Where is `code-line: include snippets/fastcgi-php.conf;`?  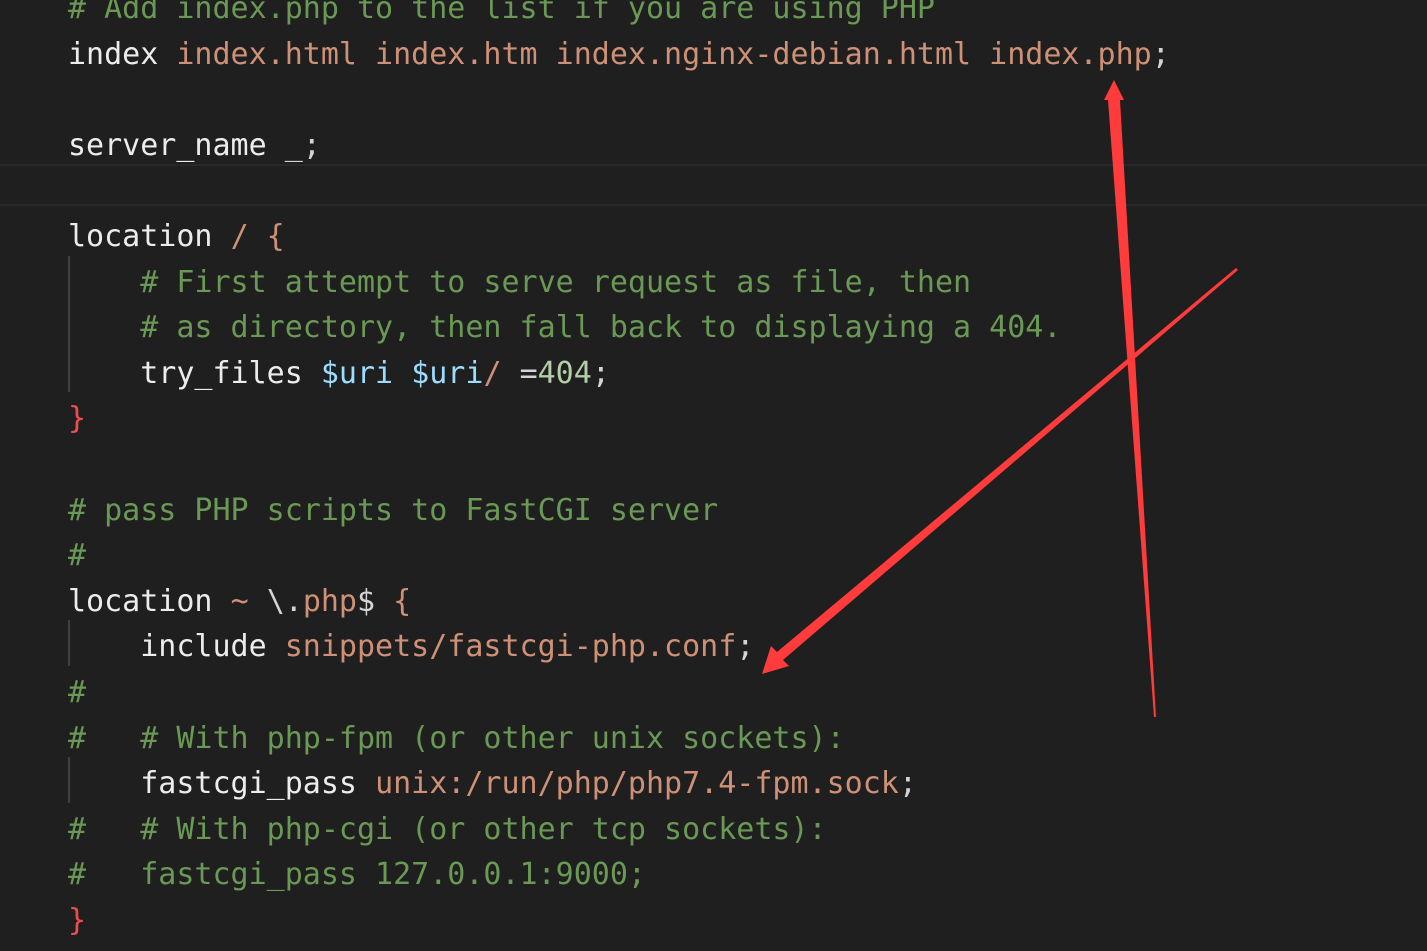 code-line: include snippets/fastcgi-php.conf; is located at coordinates (411, 647).